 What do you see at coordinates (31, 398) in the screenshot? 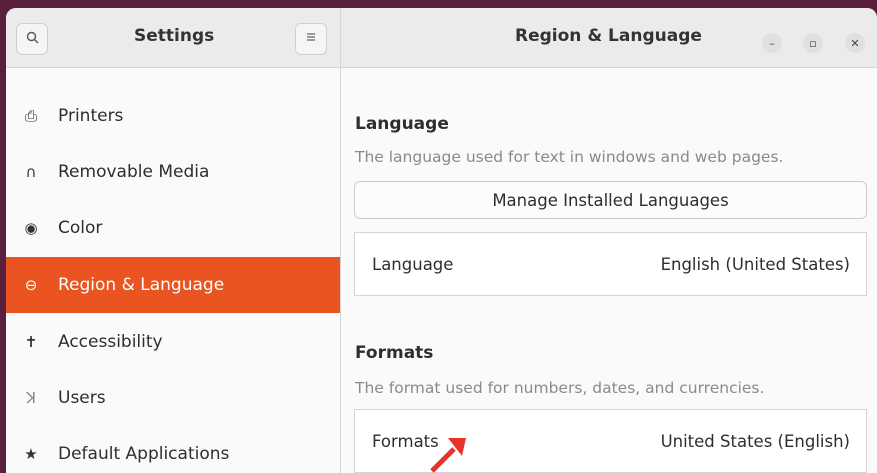
I see `users-icon: ꓘ` at bounding box center [31, 398].